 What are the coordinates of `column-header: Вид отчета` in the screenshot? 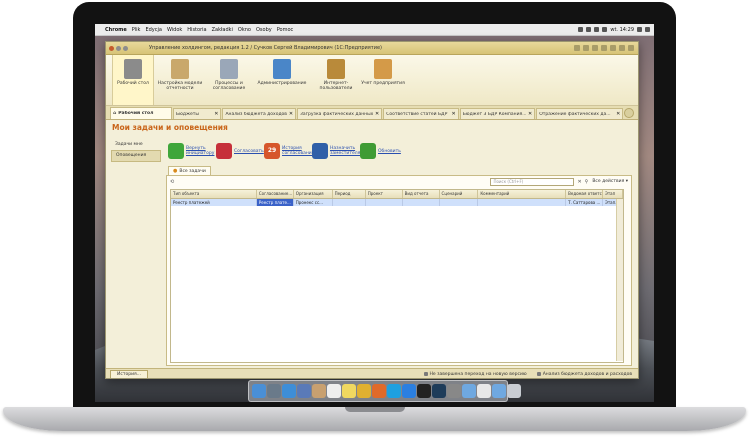 It's located at (421, 194).